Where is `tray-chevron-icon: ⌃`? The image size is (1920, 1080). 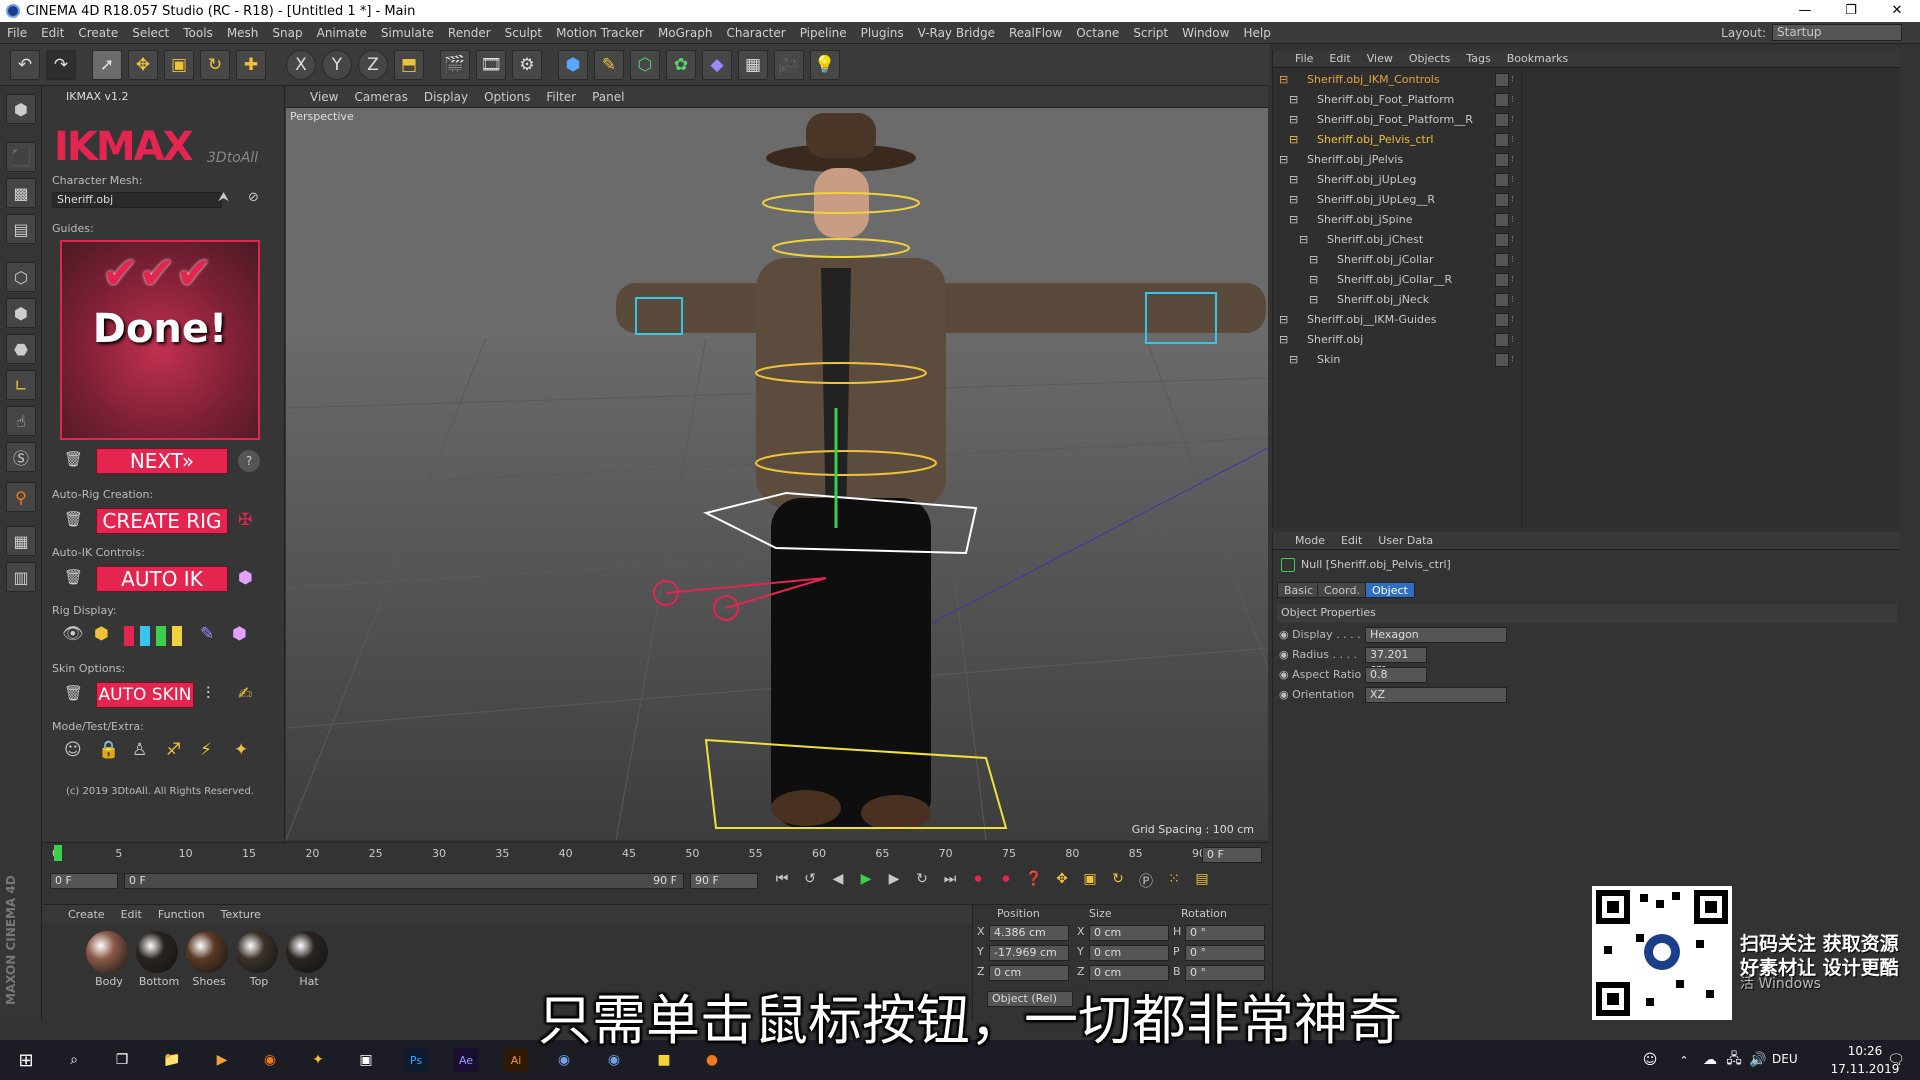 tray-chevron-icon: ⌃ is located at coordinates (1684, 1060).